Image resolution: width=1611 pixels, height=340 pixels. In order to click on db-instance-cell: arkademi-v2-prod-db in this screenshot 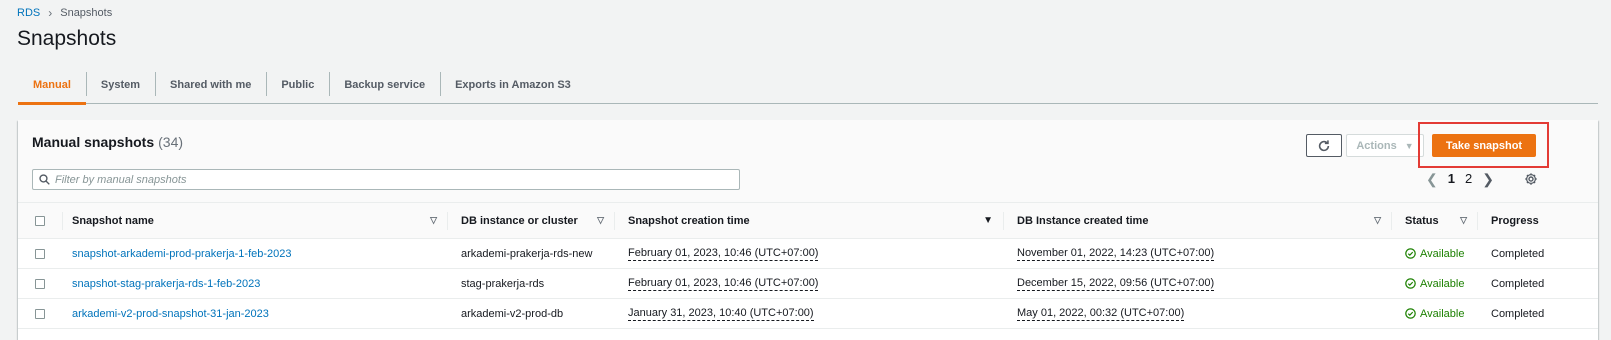, I will do `click(512, 313)`.